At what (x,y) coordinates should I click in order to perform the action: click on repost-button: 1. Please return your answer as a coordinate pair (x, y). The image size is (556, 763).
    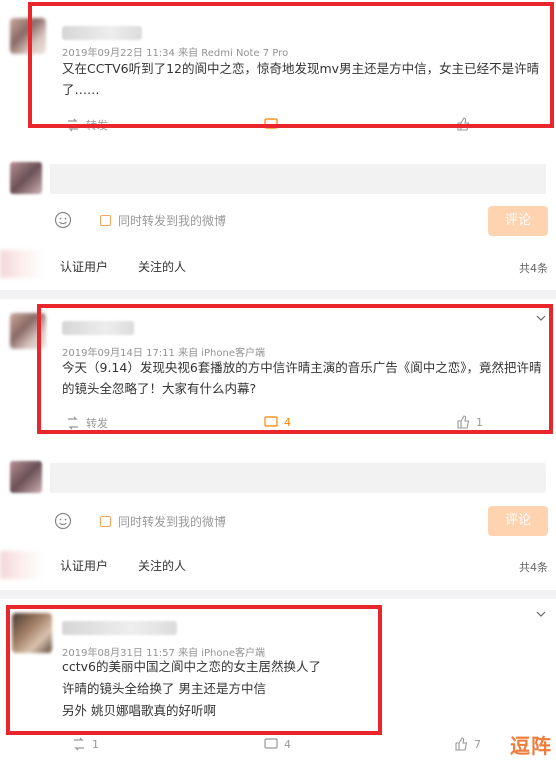
    Looking at the image, I should click on (85, 744).